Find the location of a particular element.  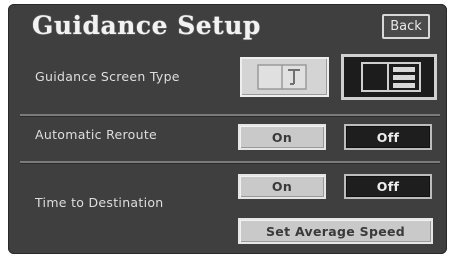

full-screen-type-button is located at coordinates (389, 77).